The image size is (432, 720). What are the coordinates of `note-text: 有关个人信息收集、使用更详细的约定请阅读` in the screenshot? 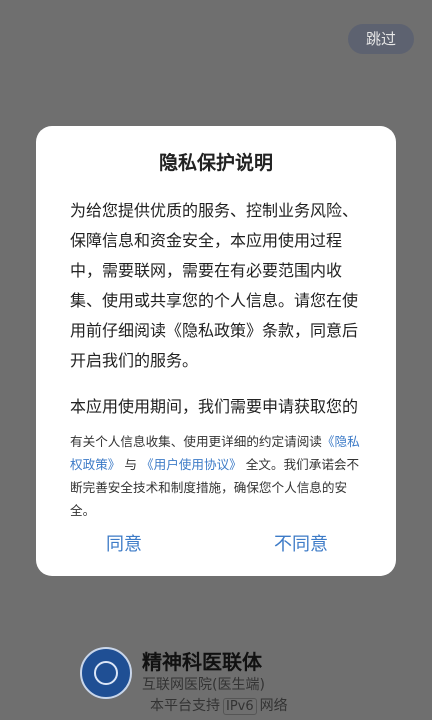 It's located at (196, 441).